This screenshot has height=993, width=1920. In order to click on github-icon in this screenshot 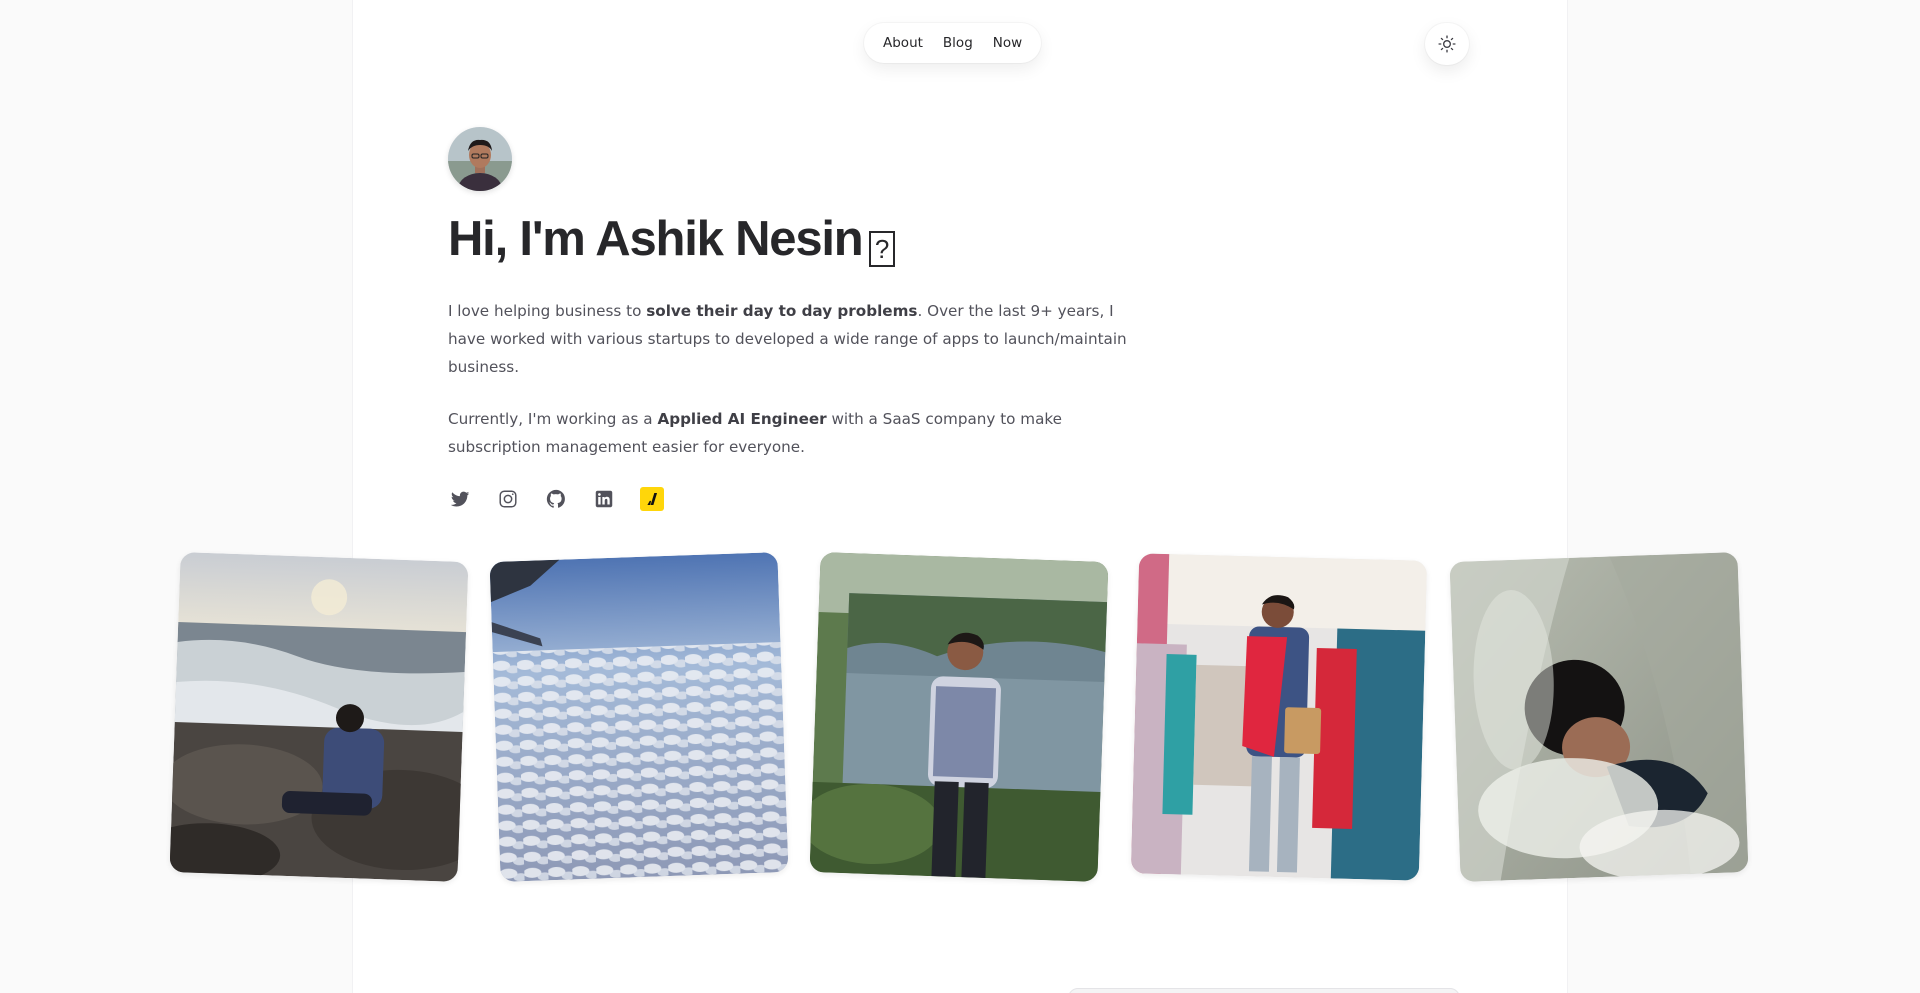, I will do `click(555, 498)`.